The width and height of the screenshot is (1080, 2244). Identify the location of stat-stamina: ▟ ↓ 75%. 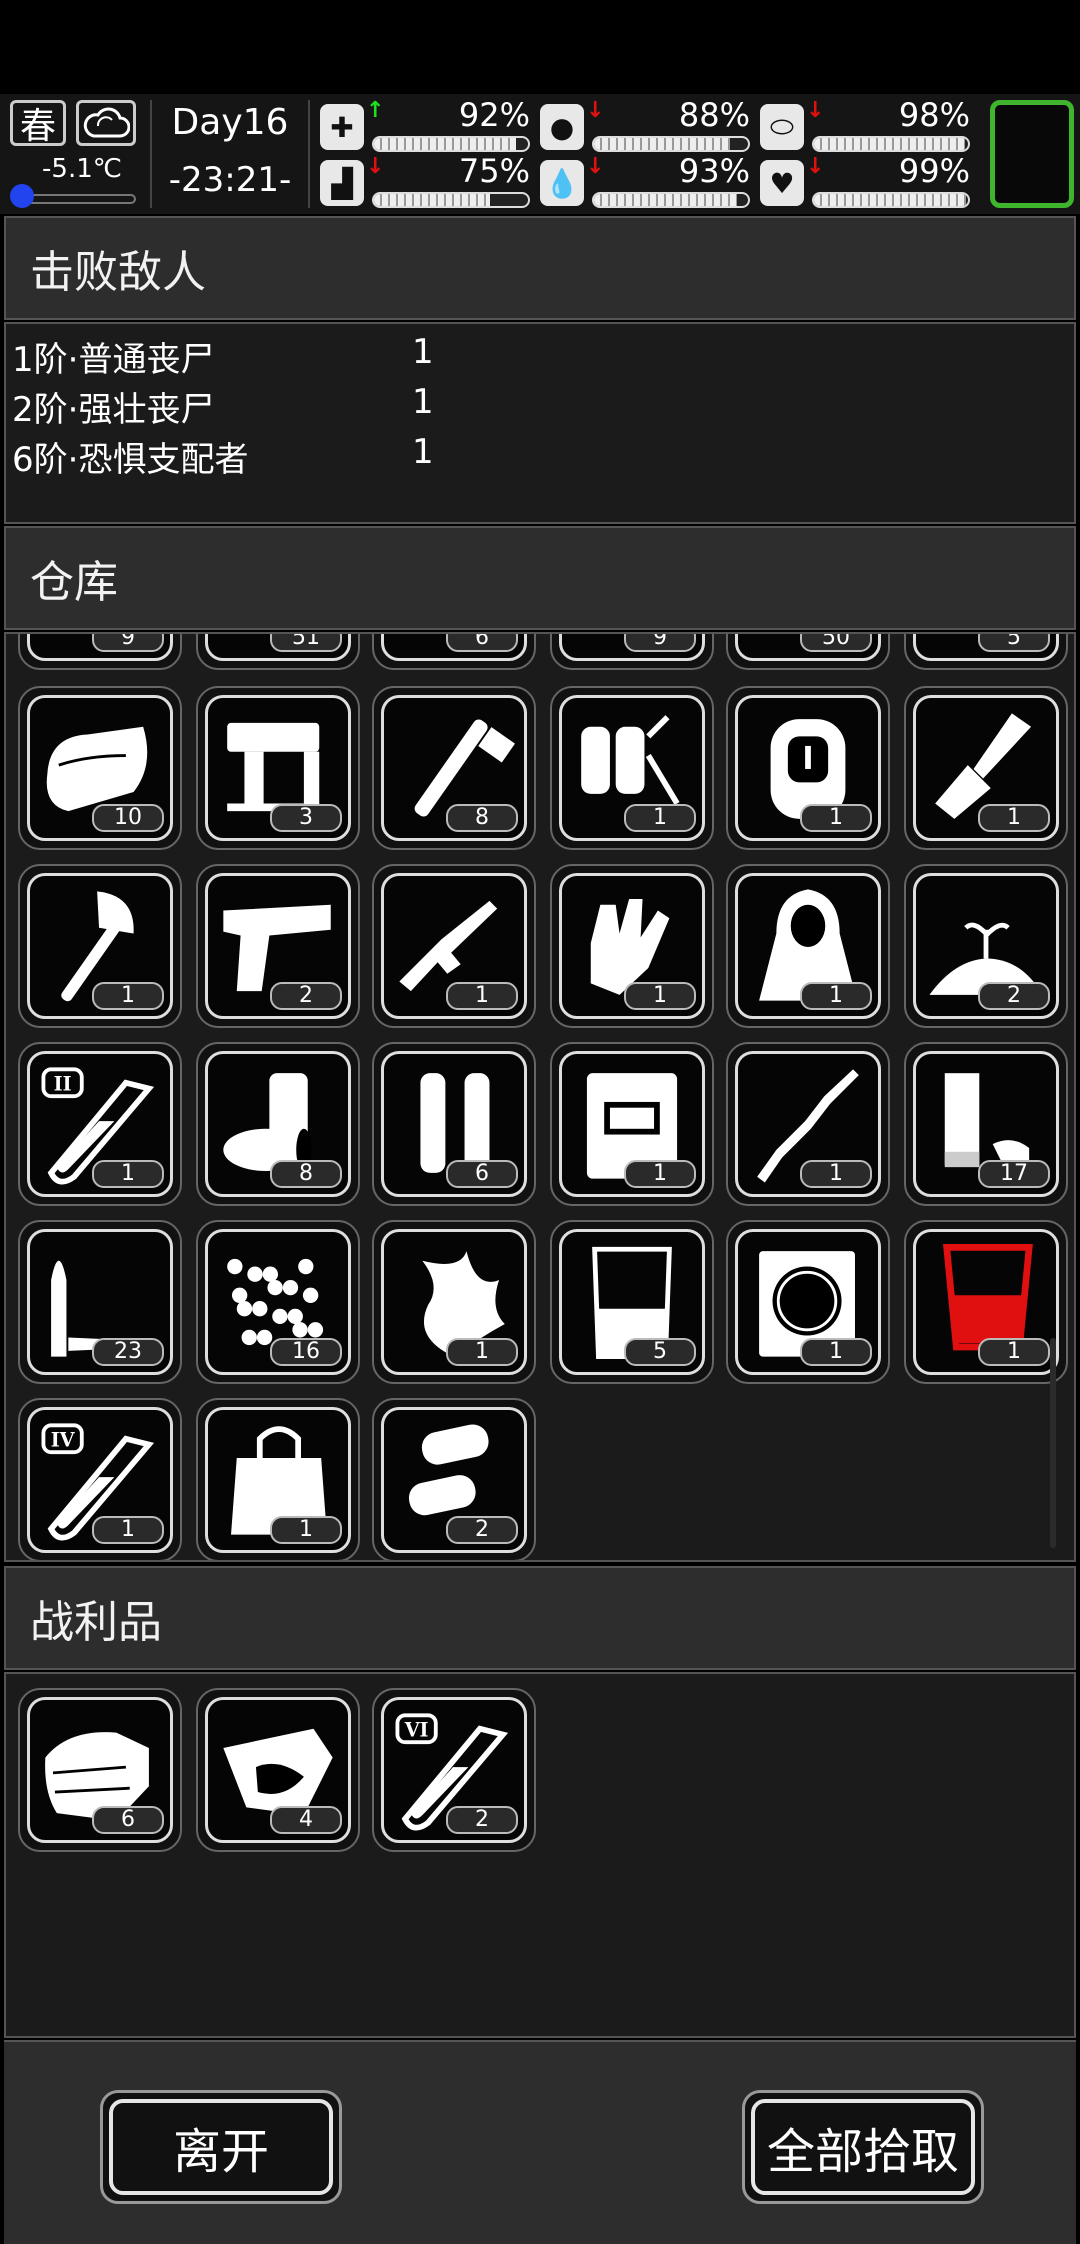
(425, 182).